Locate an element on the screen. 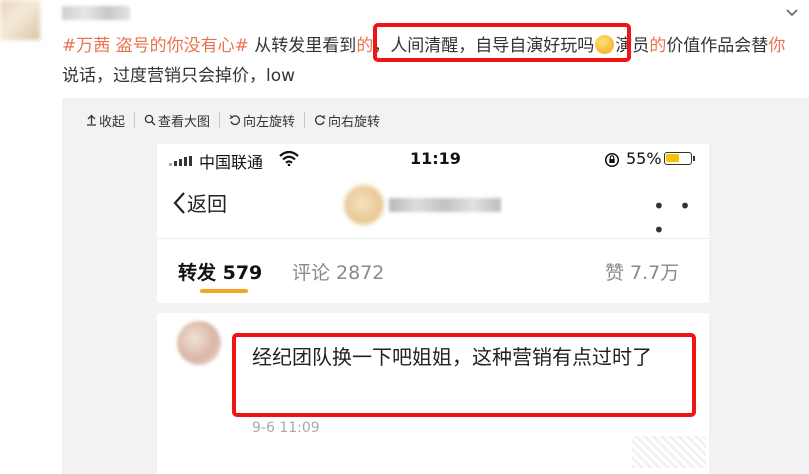 The width and height of the screenshot is (809, 474). more-menu-button: • • • is located at coordinates (681, 218).